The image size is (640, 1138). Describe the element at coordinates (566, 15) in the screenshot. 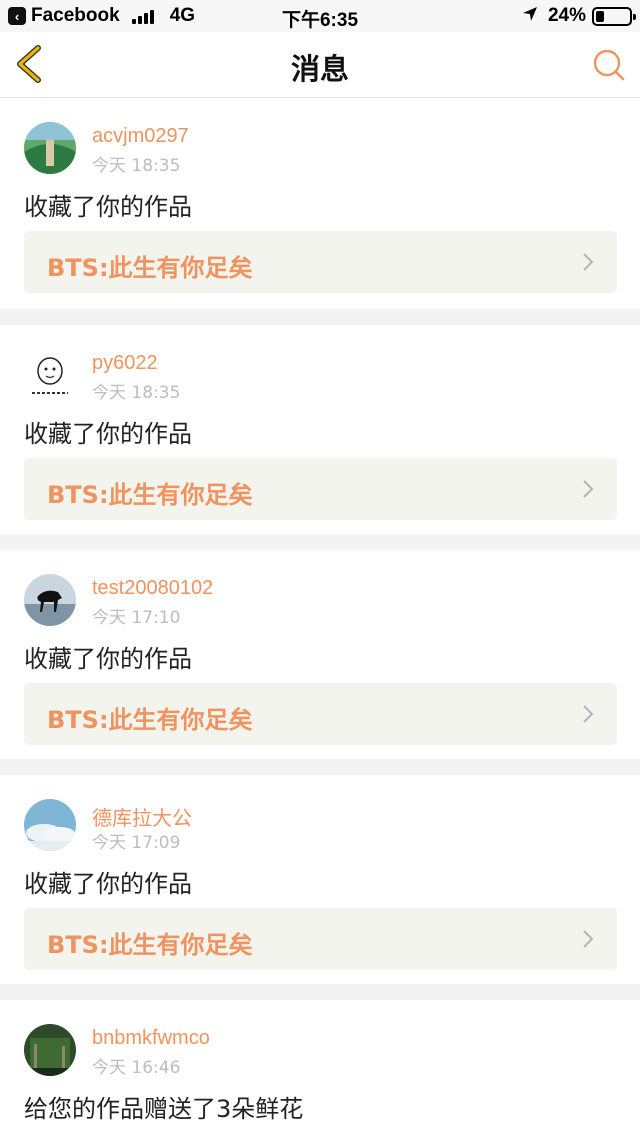

I see `battery-percent: 24%` at that location.